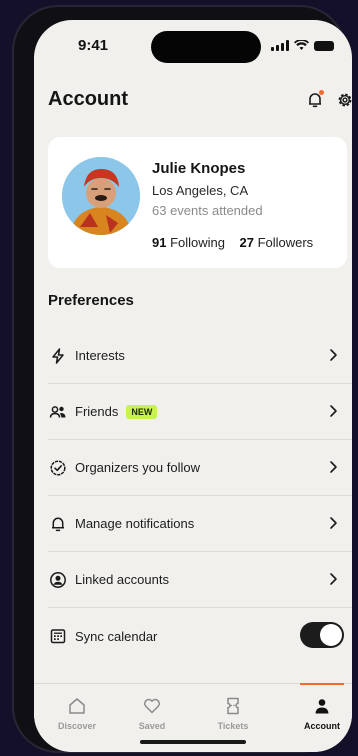 The height and width of the screenshot is (756, 358). What do you see at coordinates (321, 92) in the screenshot?
I see `notification-dot` at bounding box center [321, 92].